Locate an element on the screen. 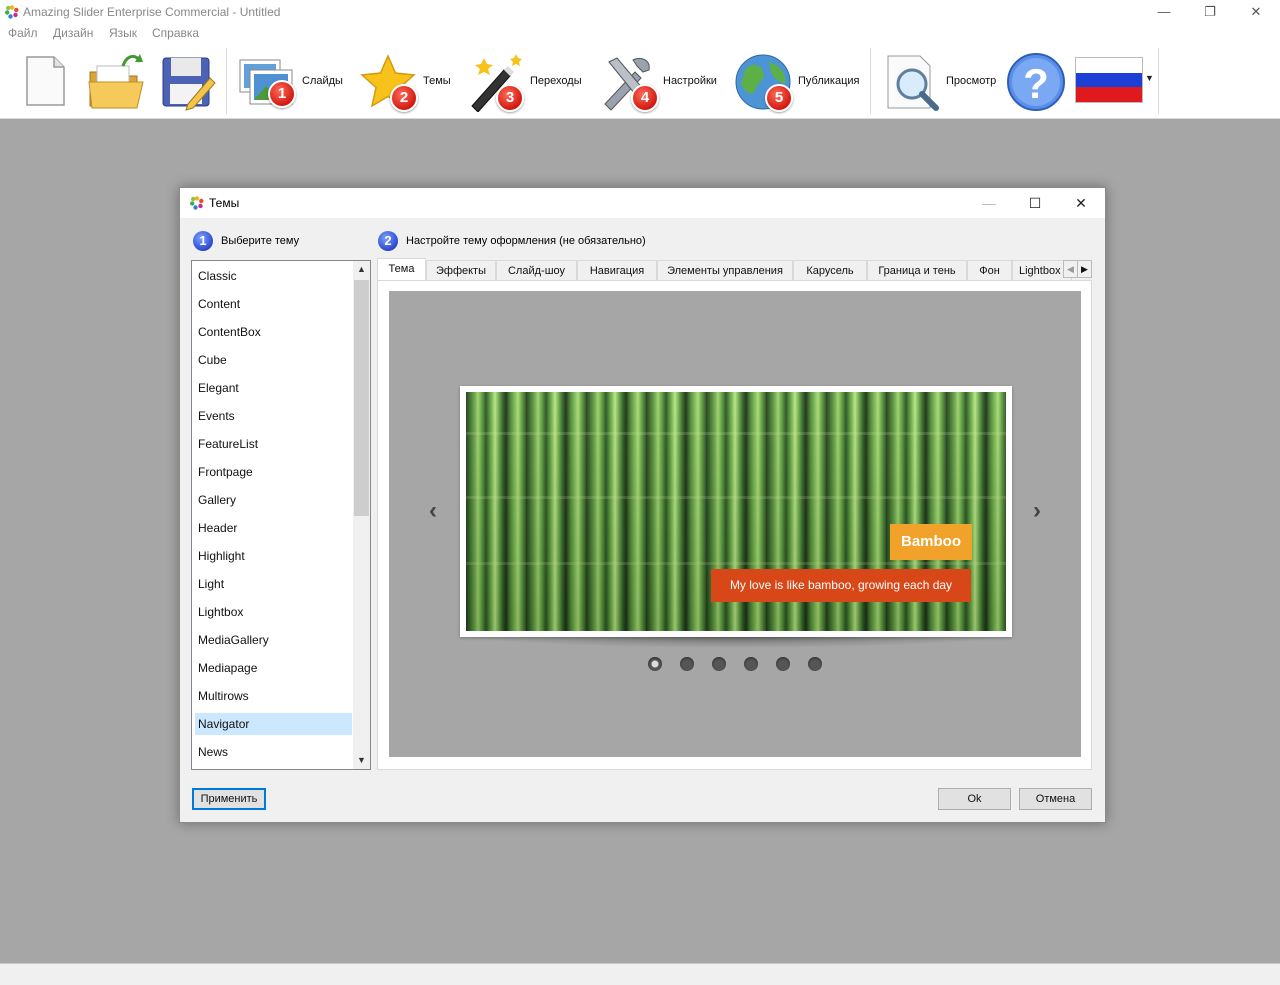 Image resolution: width=1280 pixels, height=985 pixels. theme-list-item: Multirows is located at coordinates (273, 696).